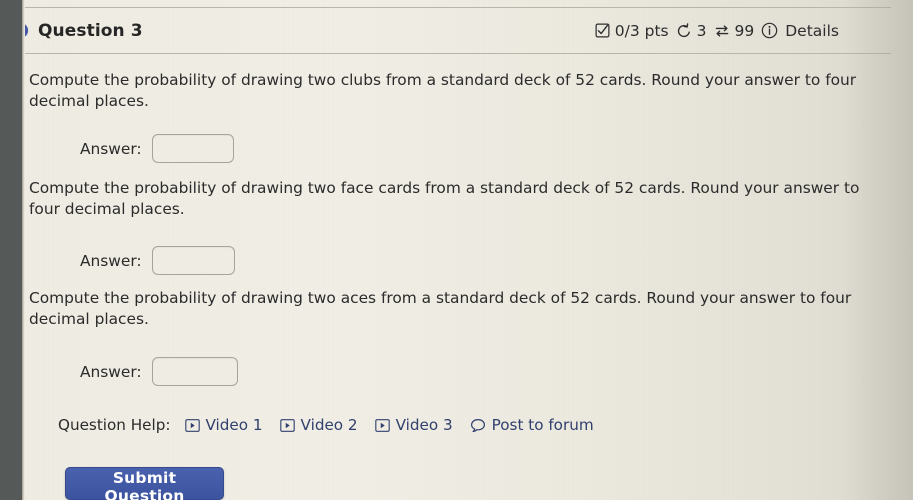 This screenshot has height=500, width=913. I want to click on details-link: Details, so click(800, 31).